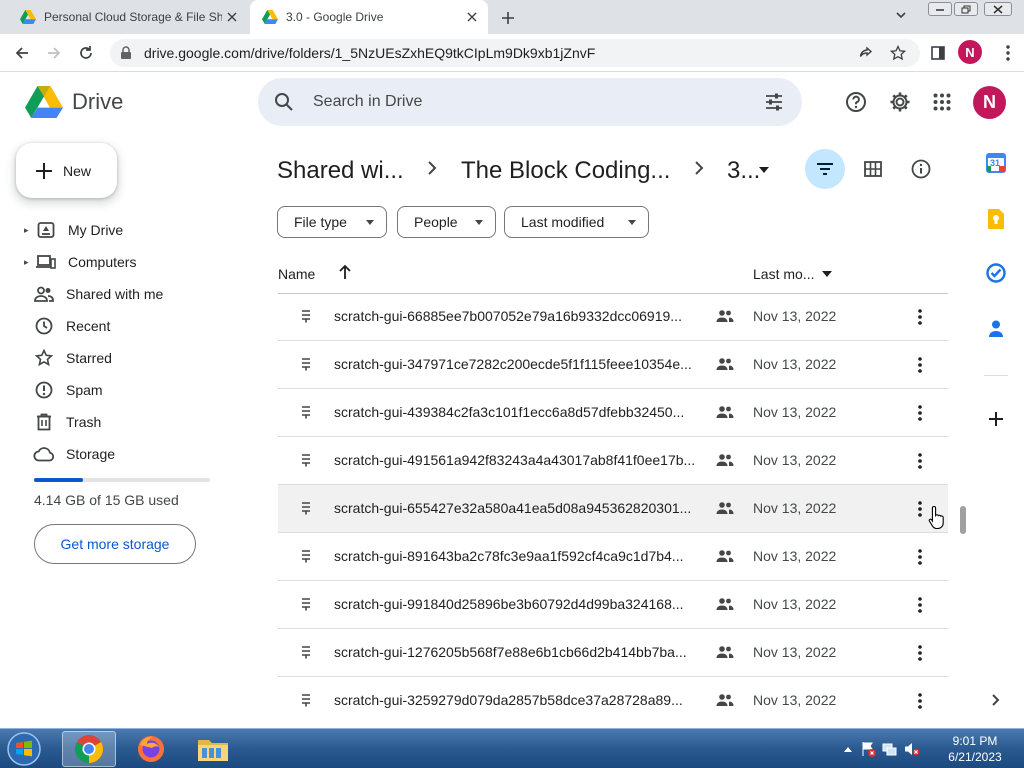 This screenshot has width=1024, height=768. What do you see at coordinates (938, 53) in the screenshot?
I see `side-panel-icon` at bounding box center [938, 53].